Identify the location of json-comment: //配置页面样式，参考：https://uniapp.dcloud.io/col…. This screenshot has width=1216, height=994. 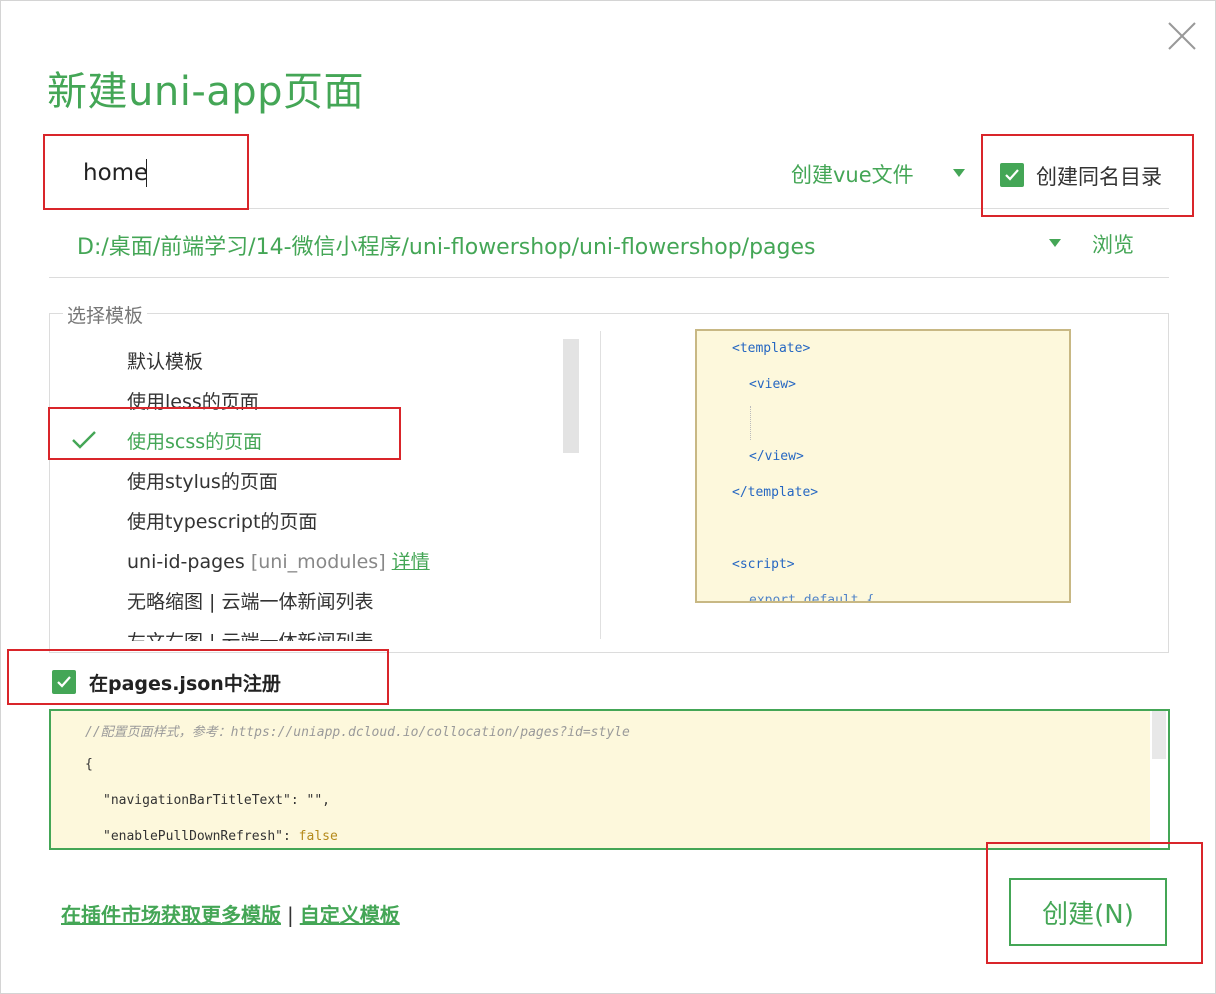
(357, 732).